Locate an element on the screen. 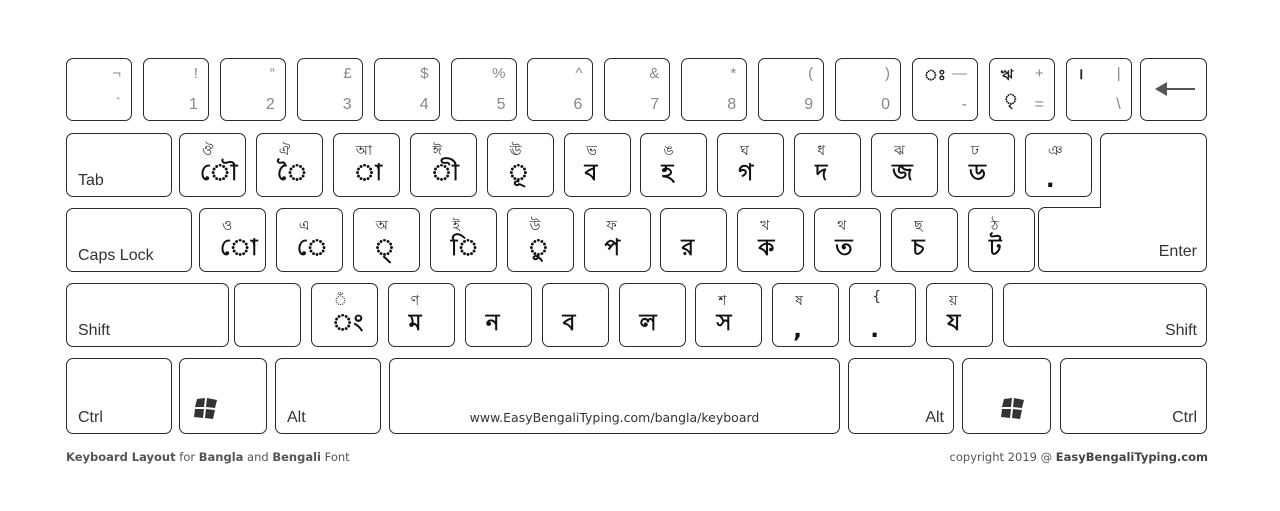  base-char: 6 is located at coordinates (578, 104).